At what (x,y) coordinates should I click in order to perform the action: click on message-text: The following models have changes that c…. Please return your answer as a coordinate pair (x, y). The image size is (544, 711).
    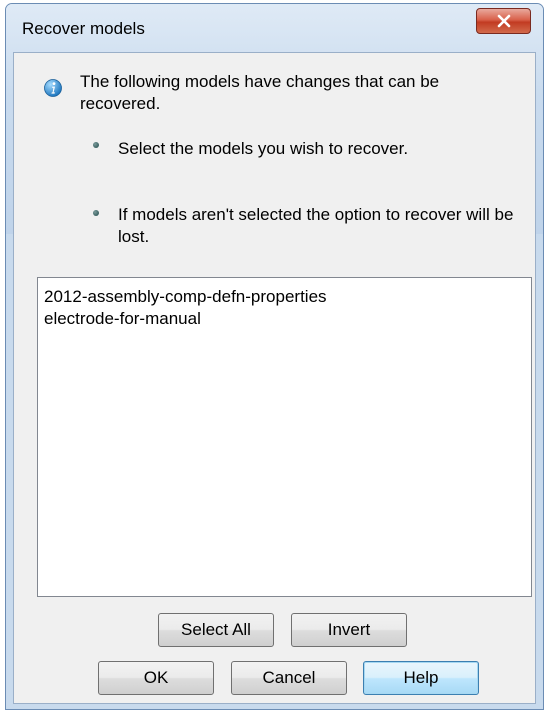
    Looking at the image, I should click on (260, 92).